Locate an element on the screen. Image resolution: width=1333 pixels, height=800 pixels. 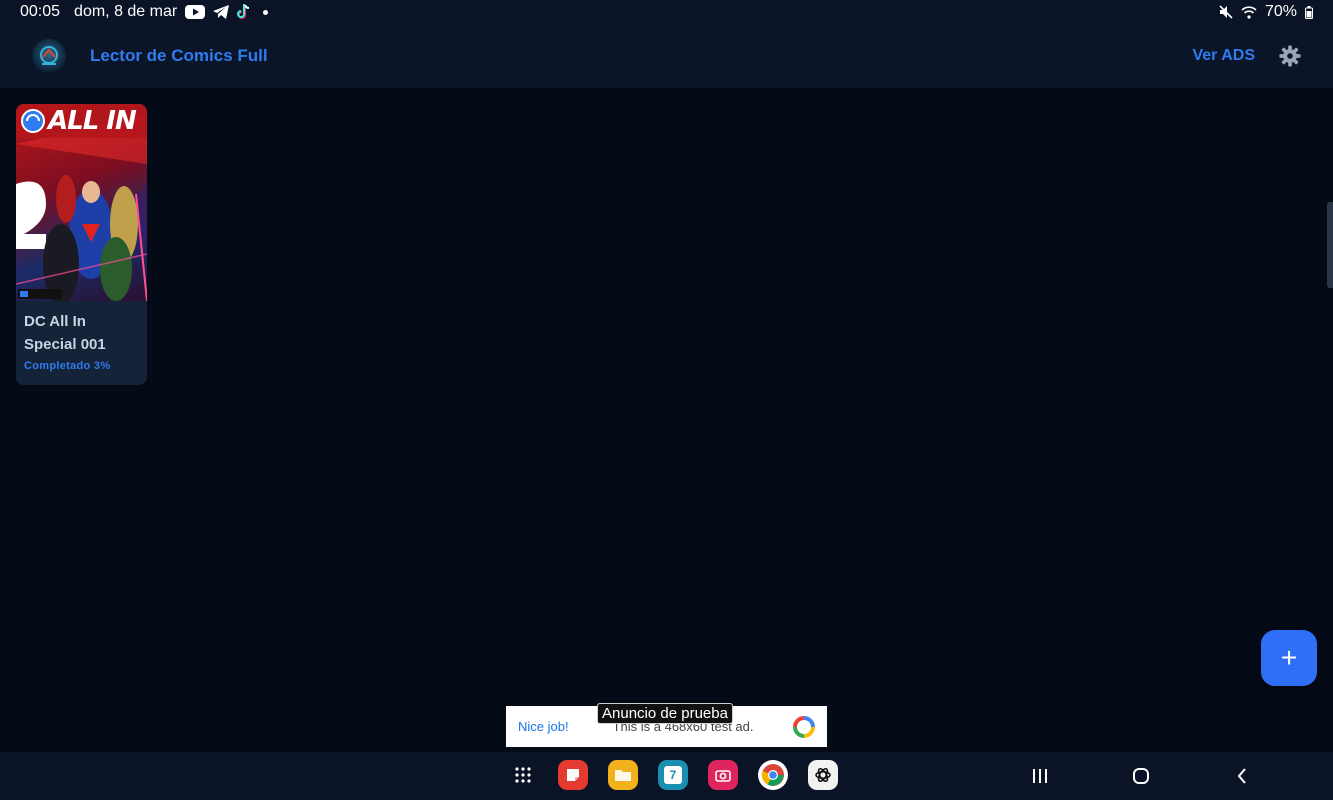
add-comic-button: + is located at coordinates (1289, 658).